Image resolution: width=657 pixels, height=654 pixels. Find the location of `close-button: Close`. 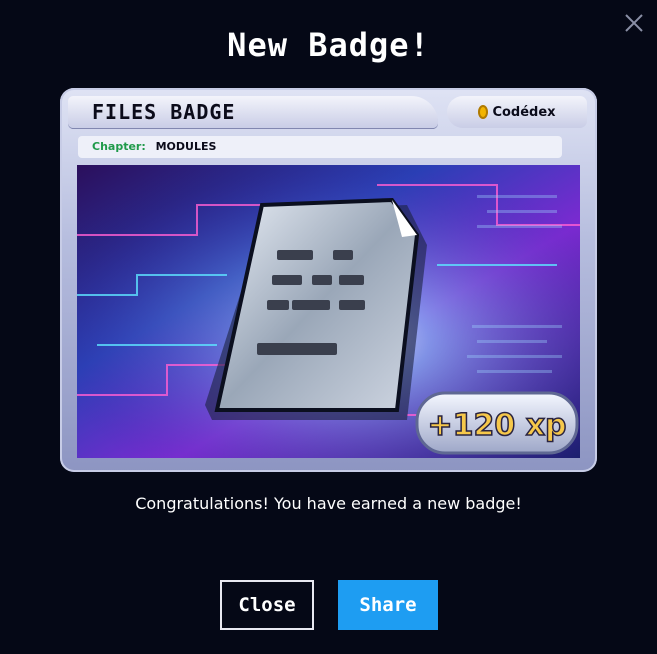

close-button: Close is located at coordinates (267, 605).